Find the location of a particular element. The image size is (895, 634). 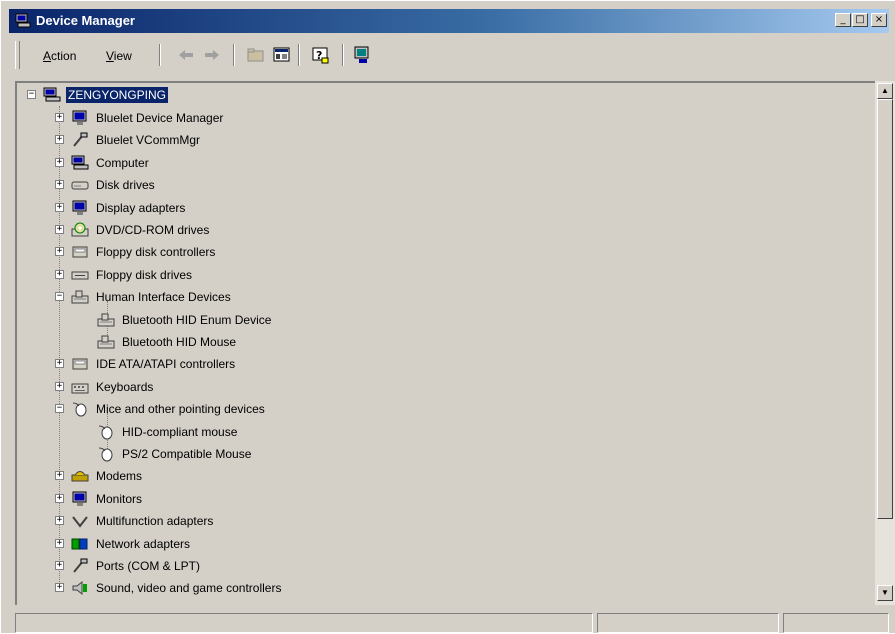

tree-category-item: Keyboards is located at coordinates (113, 387).